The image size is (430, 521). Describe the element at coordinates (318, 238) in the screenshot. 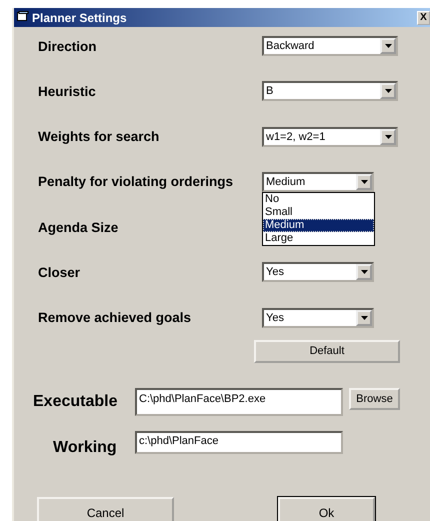

I see `dropdown-option: Large` at that location.